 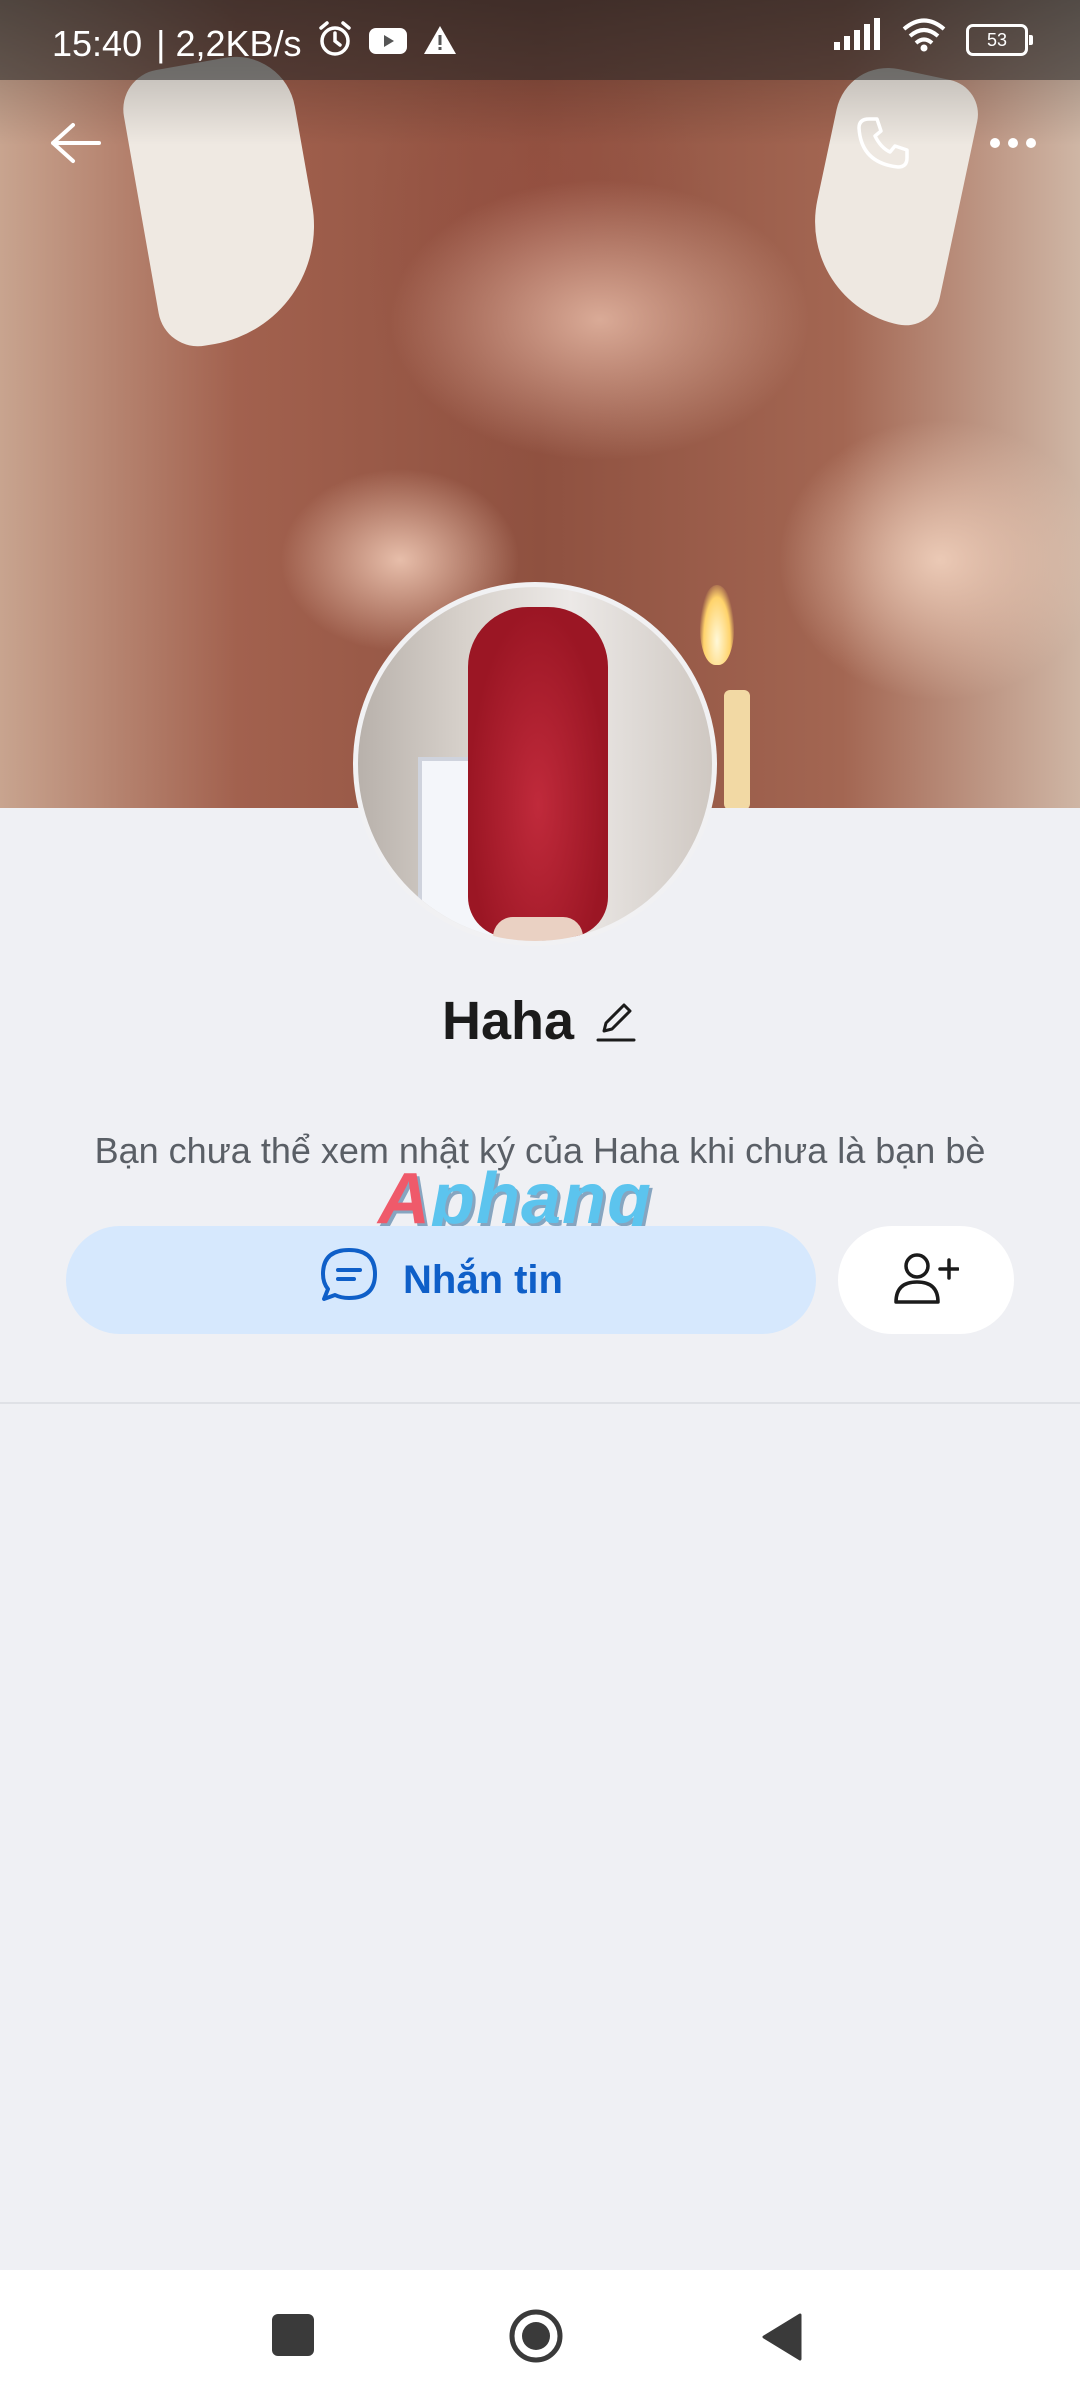 What do you see at coordinates (97, 43) in the screenshot?
I see `status-time: 15:40` at bounding box center [97, 43].